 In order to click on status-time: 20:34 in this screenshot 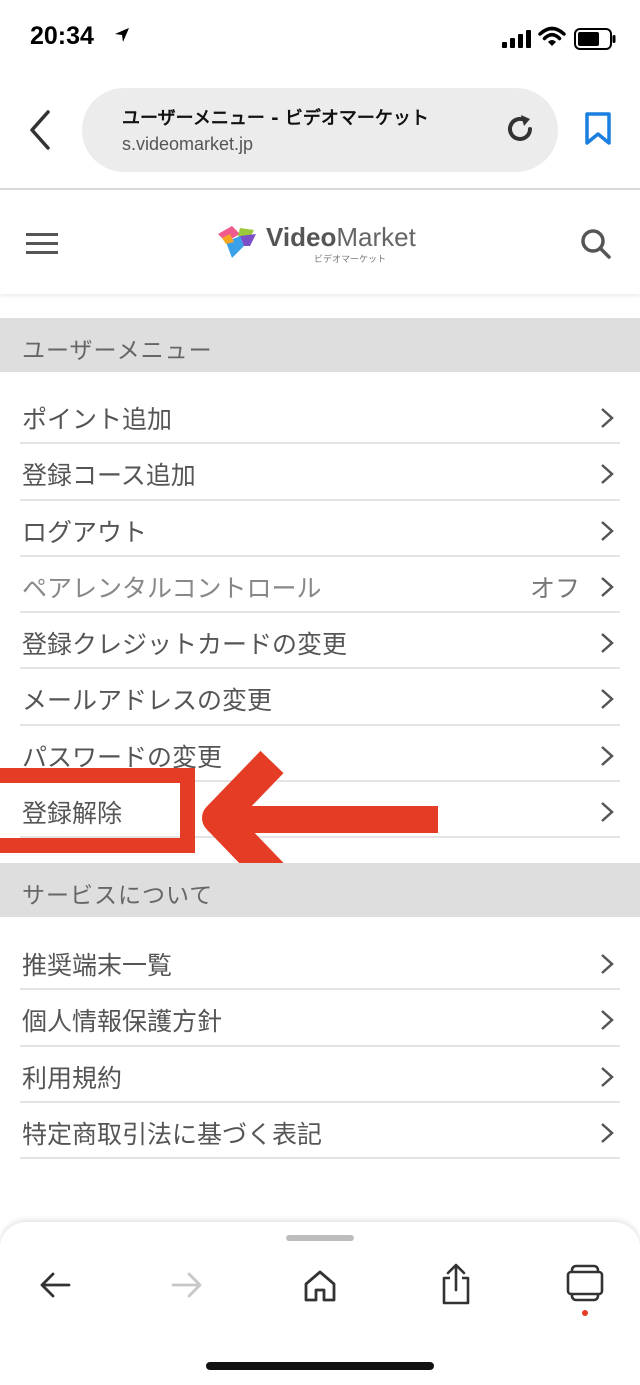, I will do `click(62, 36)`.